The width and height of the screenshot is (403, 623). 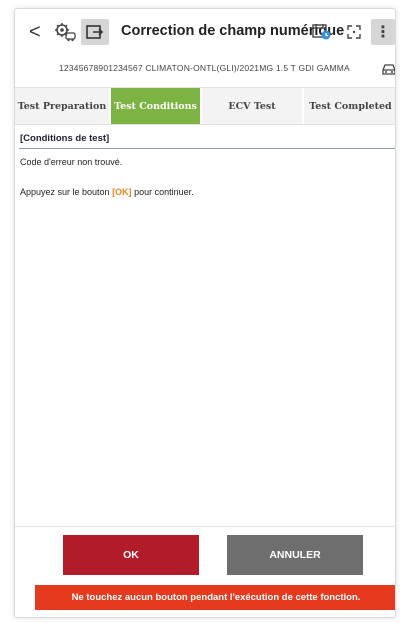 I want to click on tab-test-conditions: Test Conditions, so click(x=156, y=106).